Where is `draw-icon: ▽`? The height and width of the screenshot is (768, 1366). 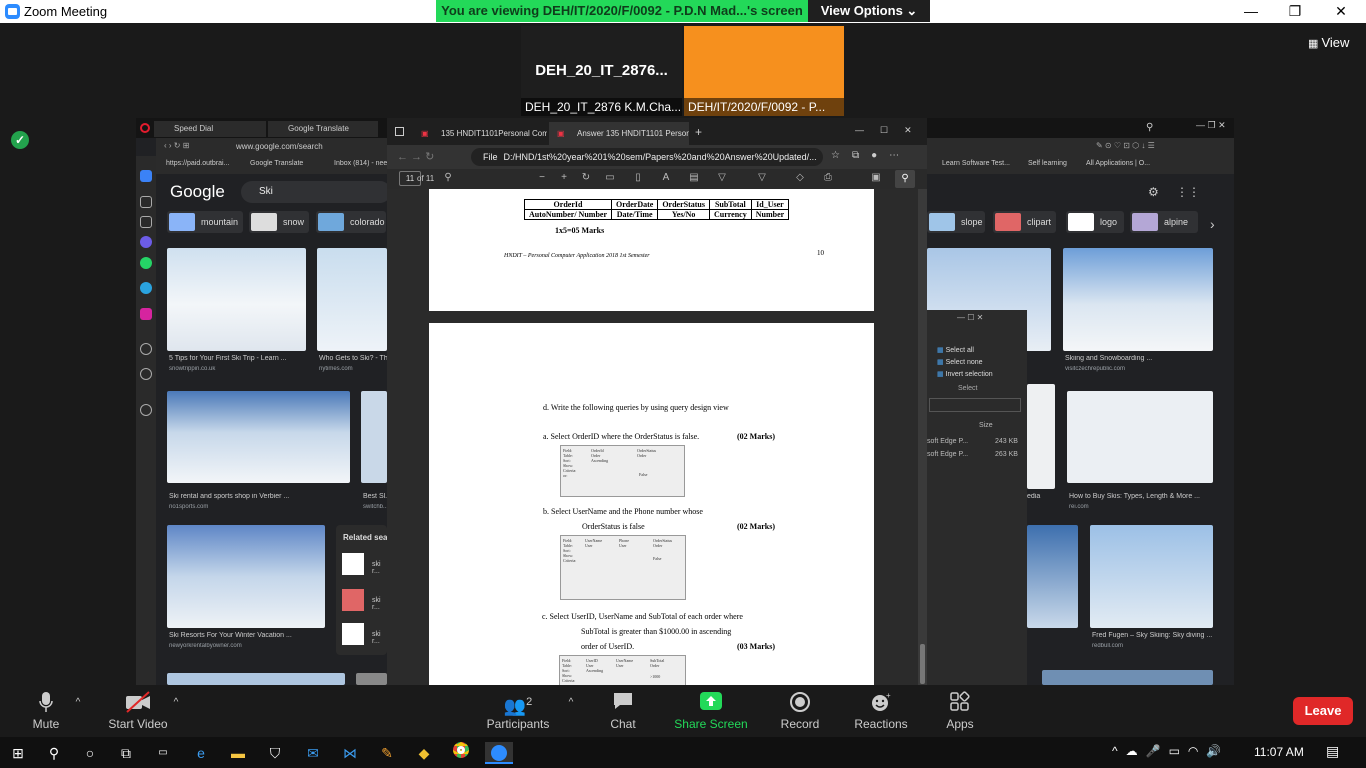 draw-icon: ▽ is located at coordinates (722, 178).